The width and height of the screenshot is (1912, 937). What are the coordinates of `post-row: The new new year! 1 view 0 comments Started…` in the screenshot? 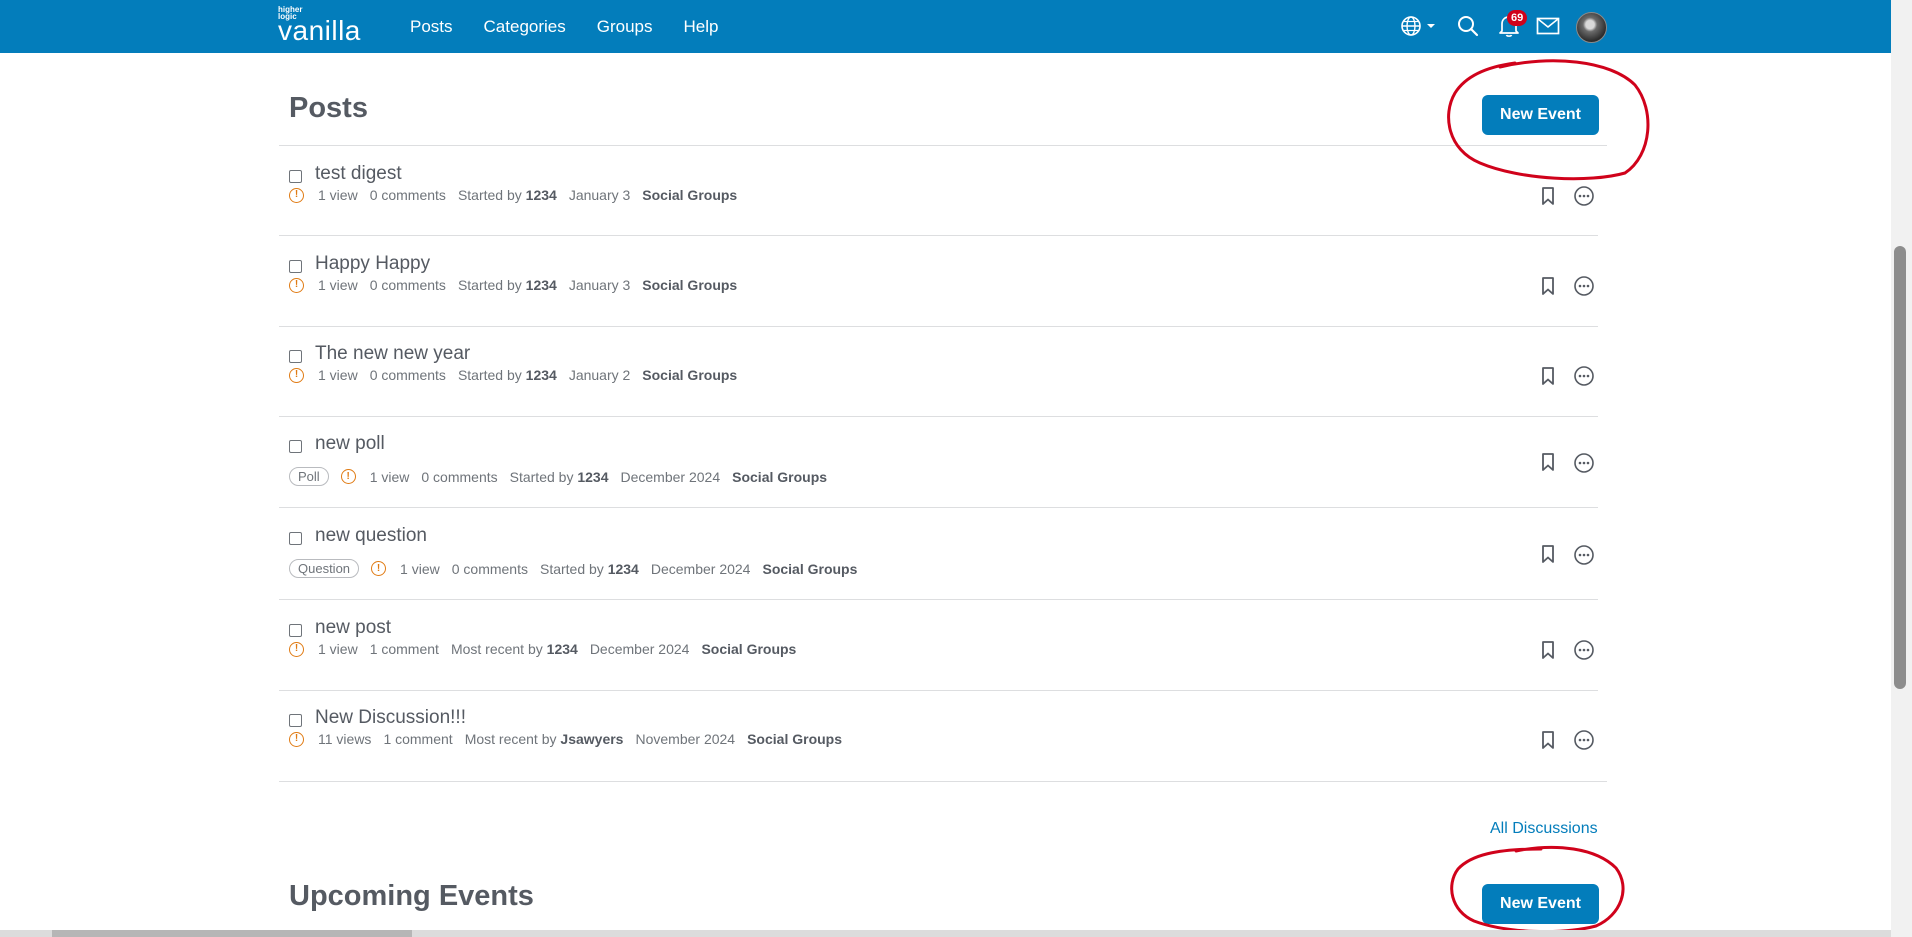 It's located at (938, 373).